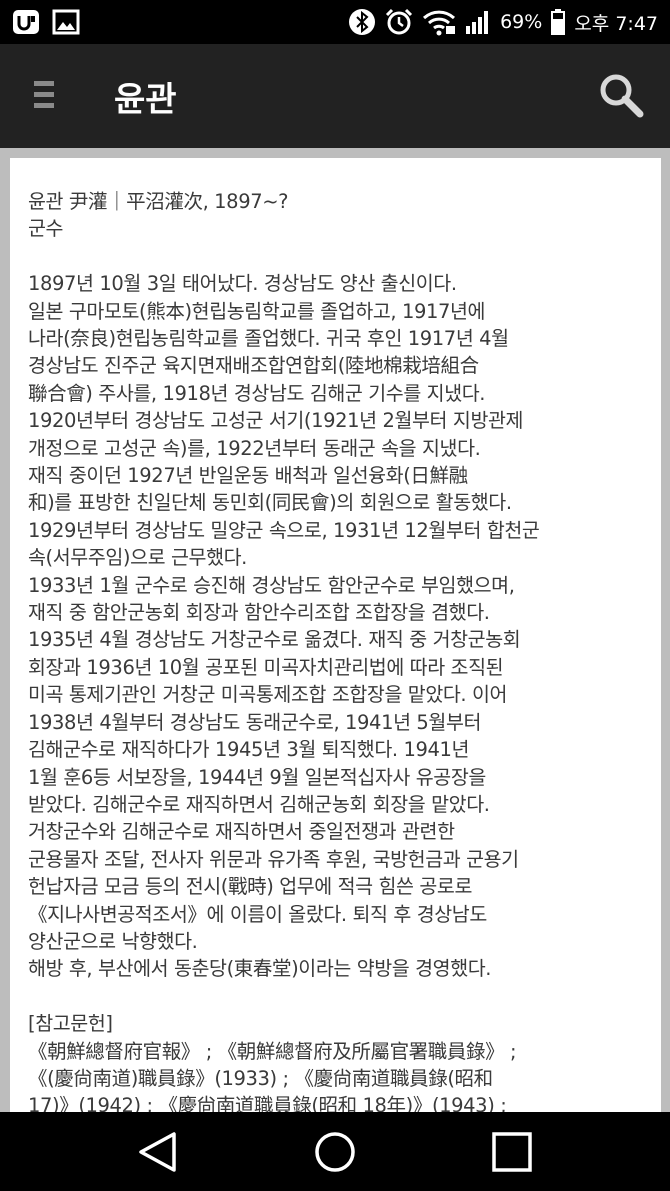  Describe the element at coordinates (271, 585) in the screenshot. I see `article-line: 1933년 1월 군수로 승진해 경상남도 함안군수로 부임했으며,` at that location.